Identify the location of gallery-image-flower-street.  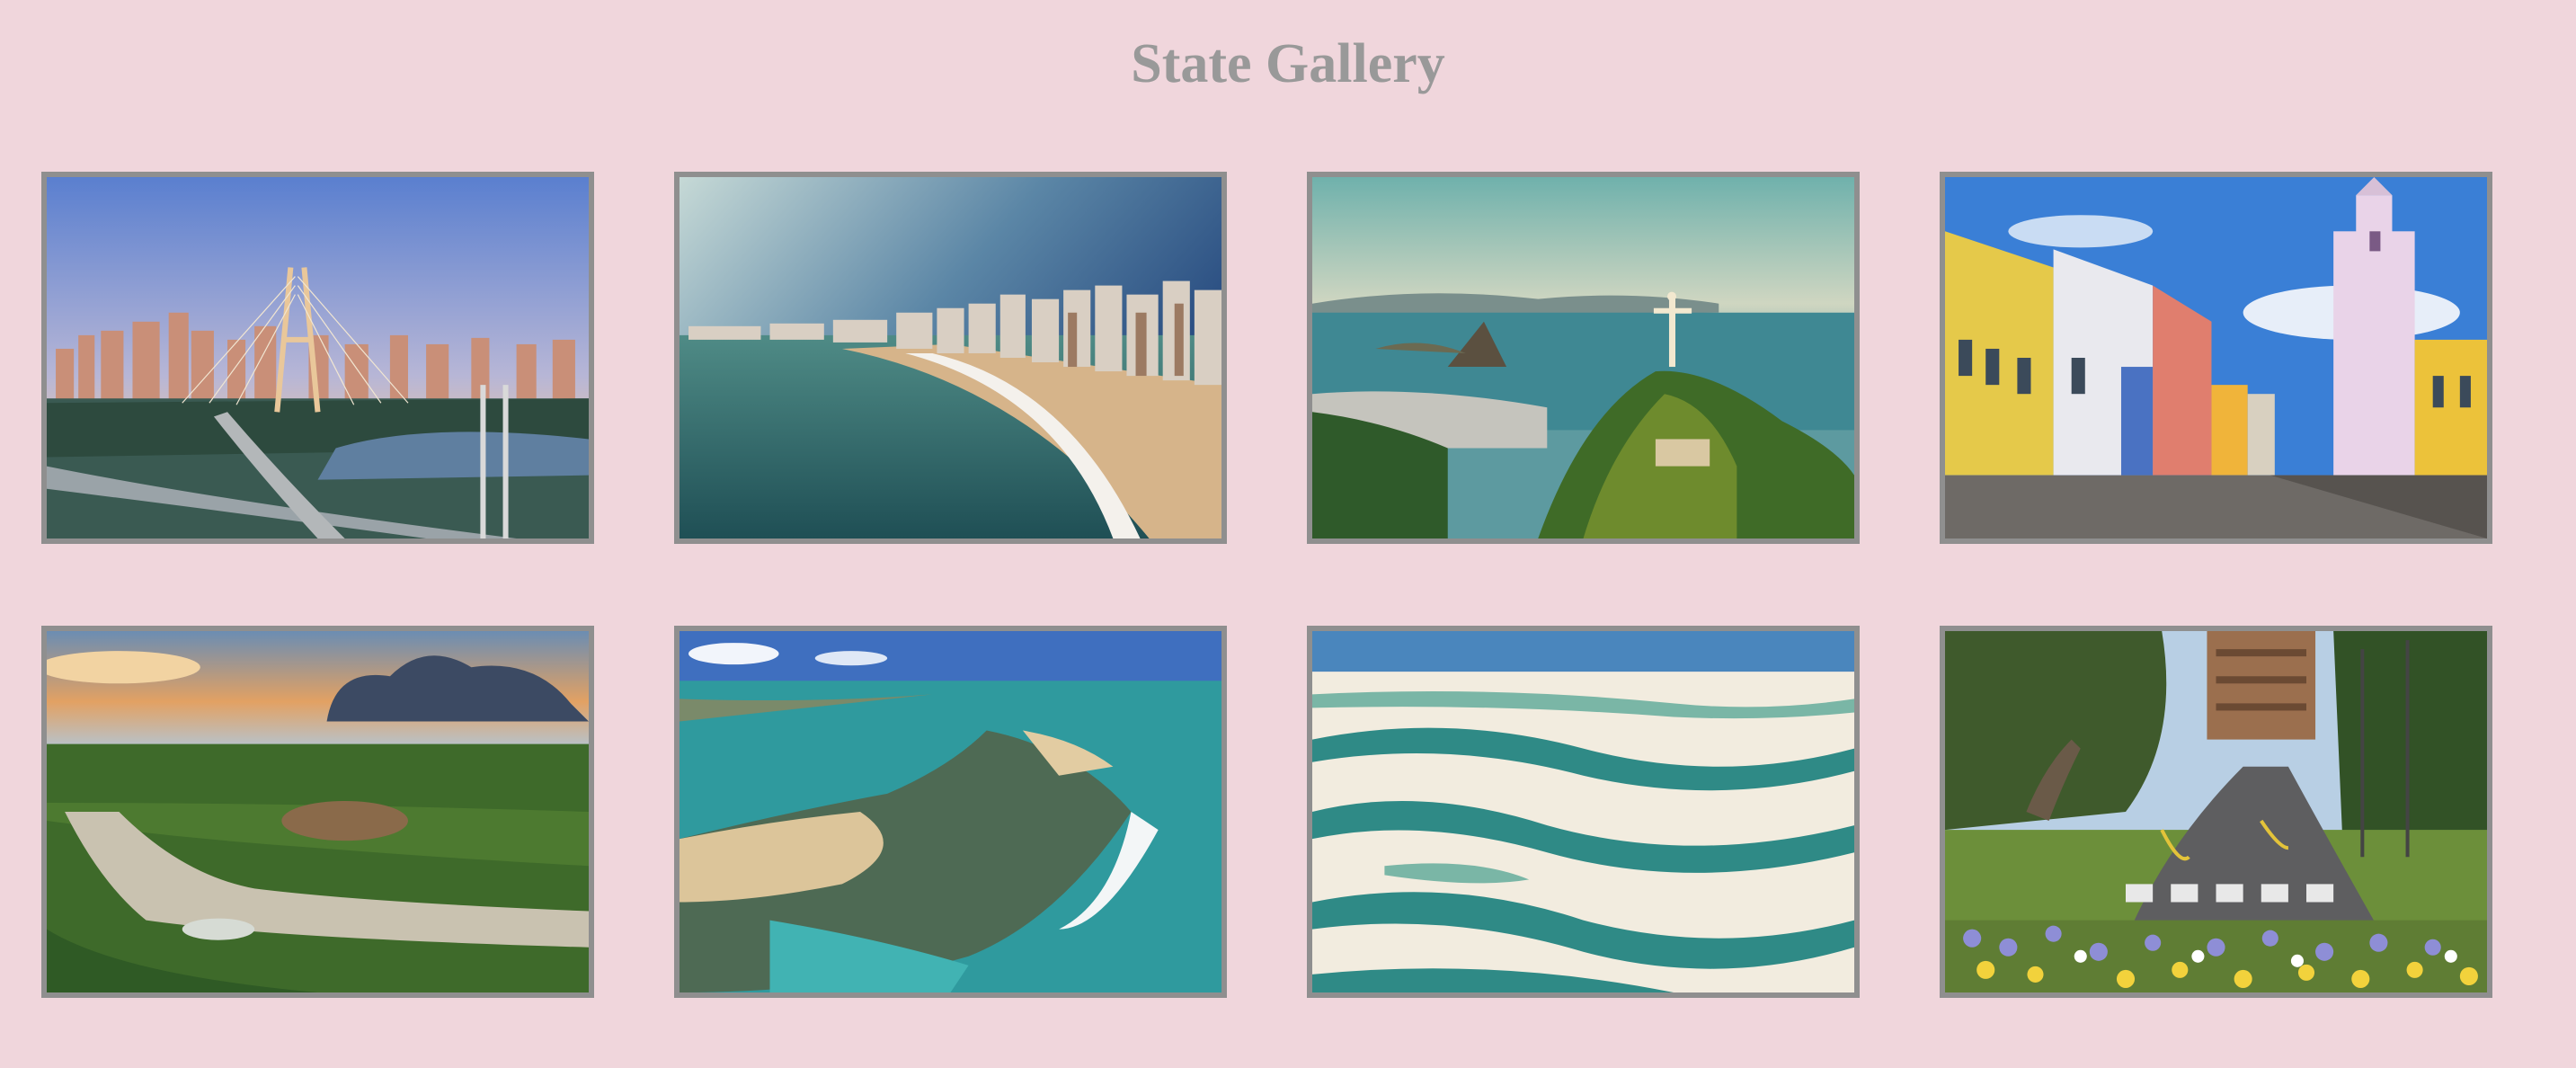
(2216, 812).